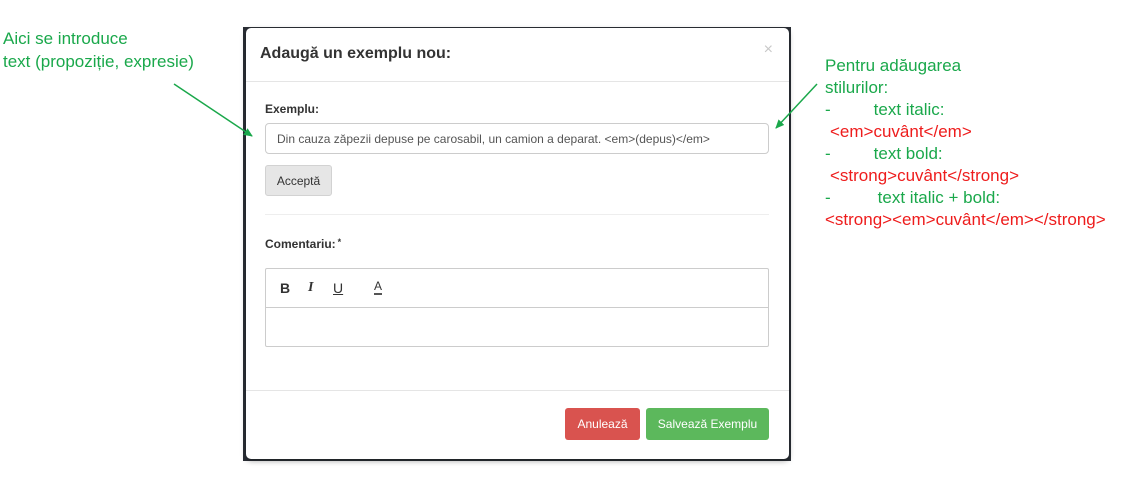 The height and width of the screenshot is (495, 1143). What do you see at coordinates (495, 110) in the screenshot?
I see `annotation-arrows` at bounding box center [495, 110].